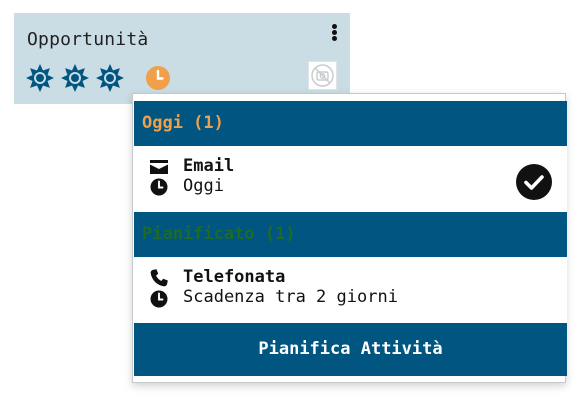  Describe the element at coordinates (182, 58) in the screenshot. I see `kanban-card: Opportunità` at that location.